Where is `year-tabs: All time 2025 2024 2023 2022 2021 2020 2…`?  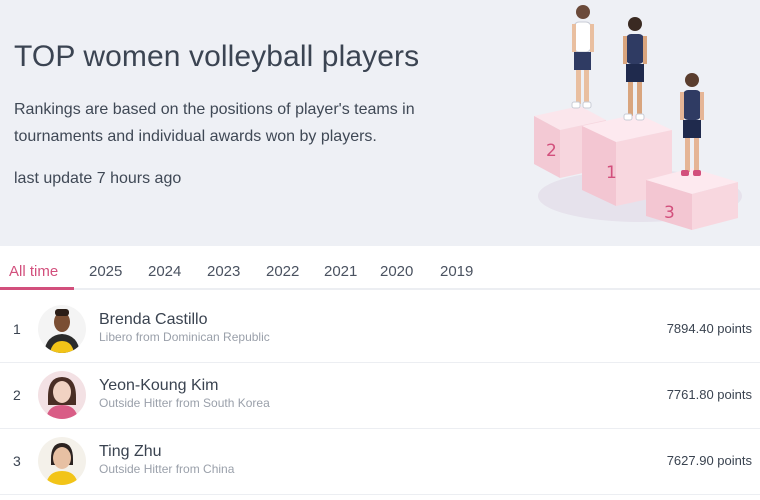 year-tabs: All time 2025 2024 2023 2022 2021 2020 2… is located at coordinates (380, 268).